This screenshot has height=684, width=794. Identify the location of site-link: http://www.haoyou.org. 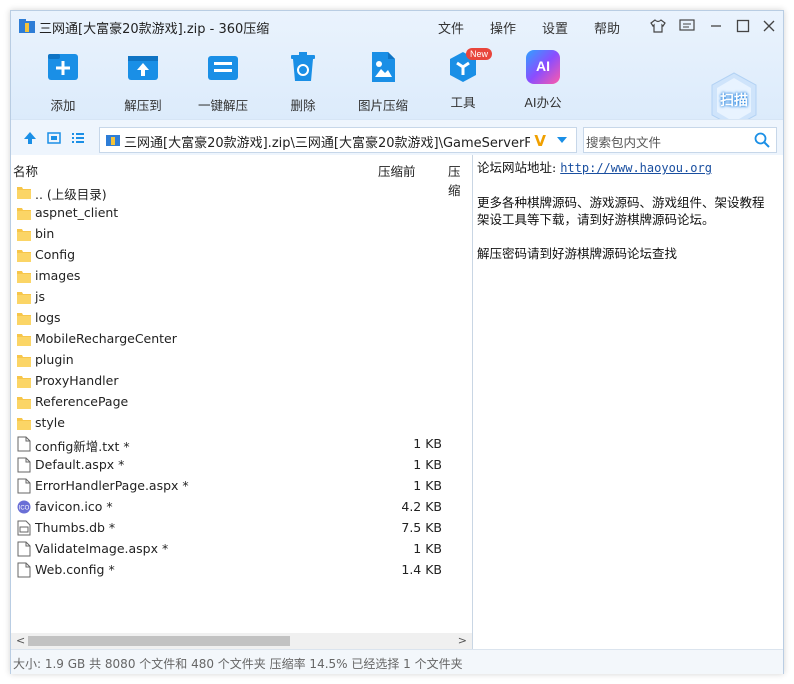
(636, 168).